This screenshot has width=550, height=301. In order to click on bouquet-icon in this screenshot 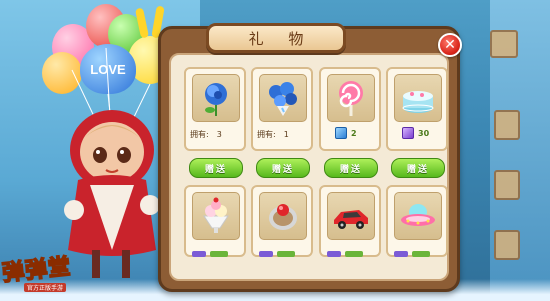, I will do `click(283, 99)`.